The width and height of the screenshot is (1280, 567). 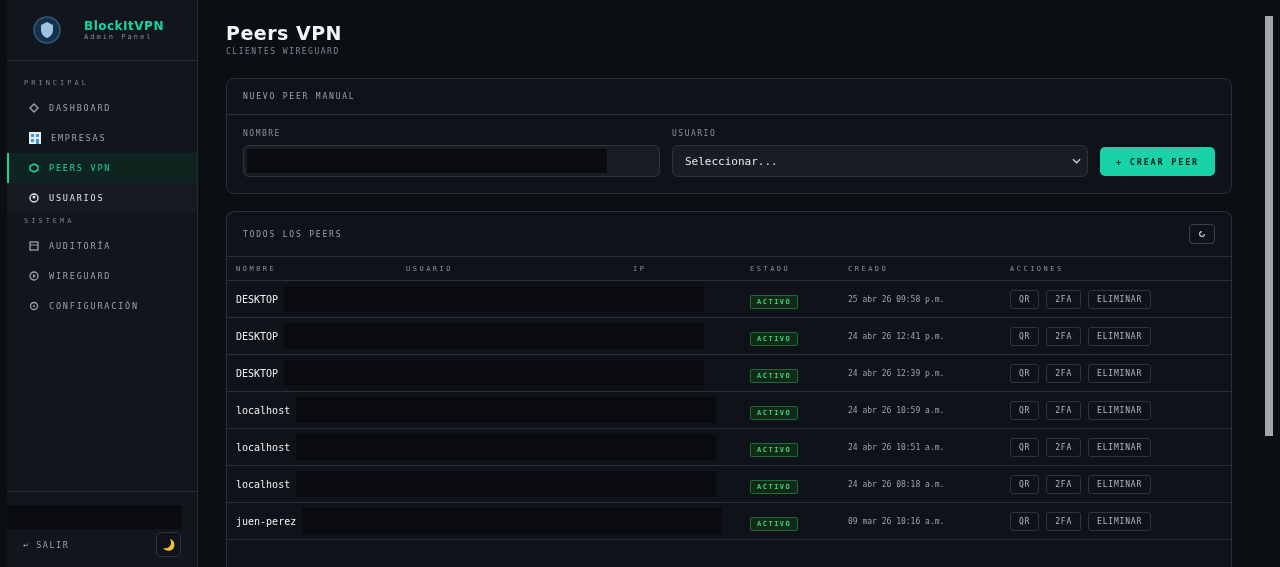 What do you see at coordinates (102, 138) in the screenshot?
I see `nav-item: EMPRESAS` at bounding box center [102, 138].